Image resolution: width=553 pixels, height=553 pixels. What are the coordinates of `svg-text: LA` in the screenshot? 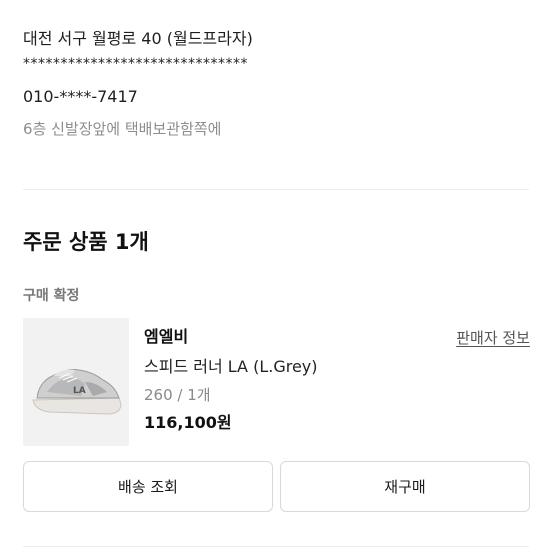 It's located at (79, 391).